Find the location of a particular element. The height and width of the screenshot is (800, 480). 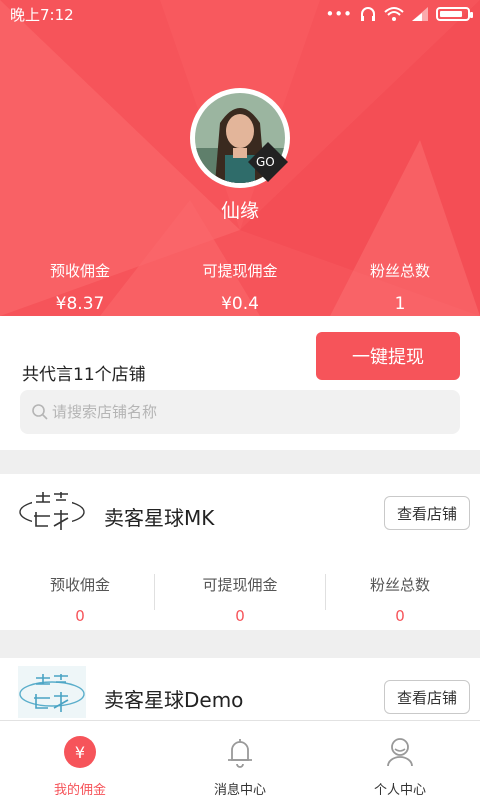

shop-card: 卖客星球Demo 查看店铺 is located at coordinates (240, 689).